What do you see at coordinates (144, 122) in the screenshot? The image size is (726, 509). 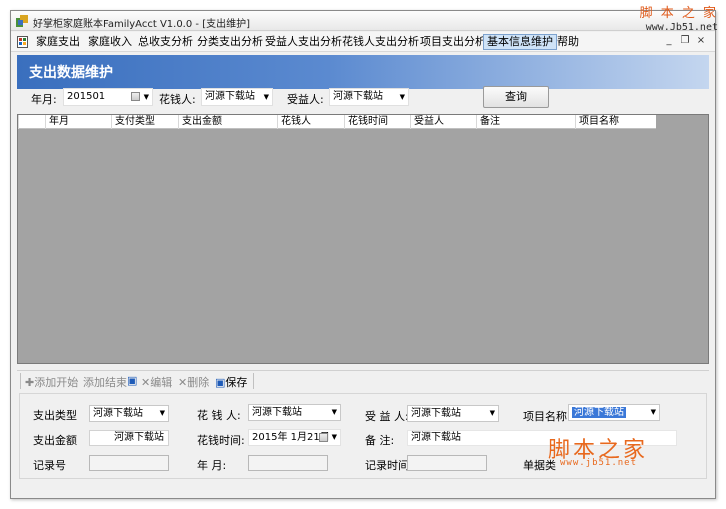 I see `column-header: 支付类型` at bounding box center [144, 122].